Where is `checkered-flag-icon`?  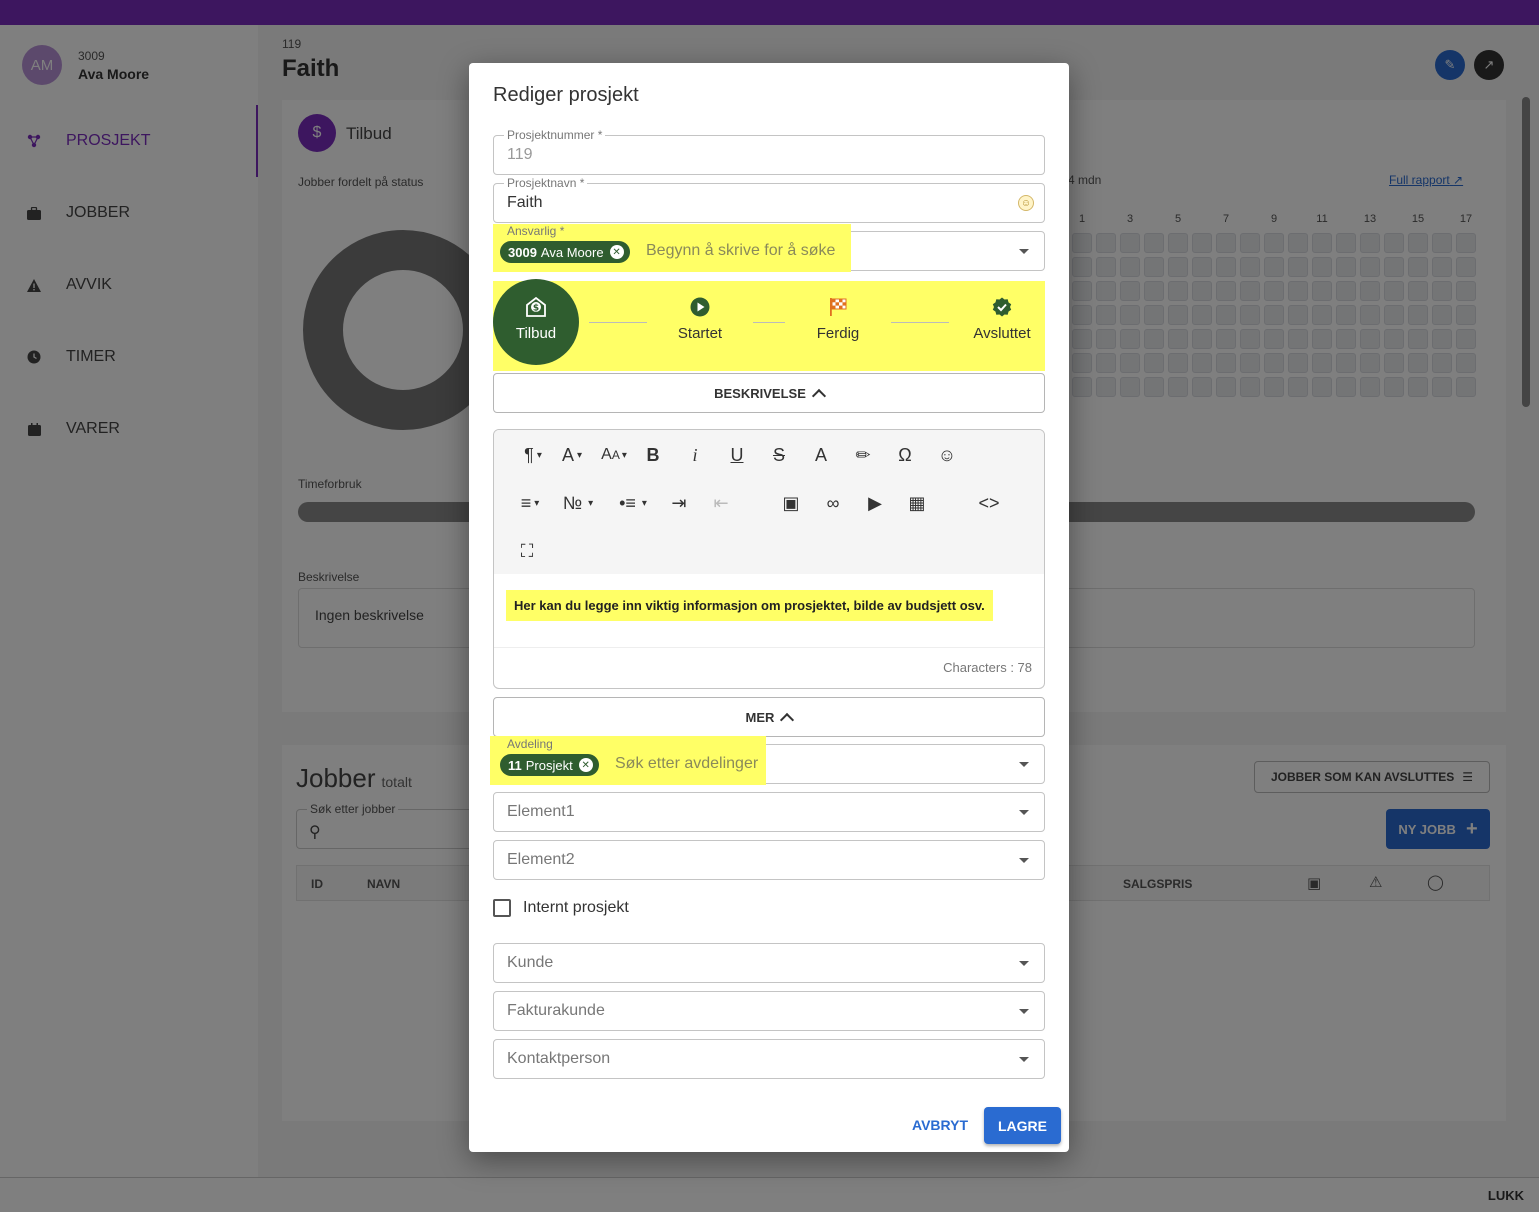 checkered-flag-icon is located at coordinates (838, 307).